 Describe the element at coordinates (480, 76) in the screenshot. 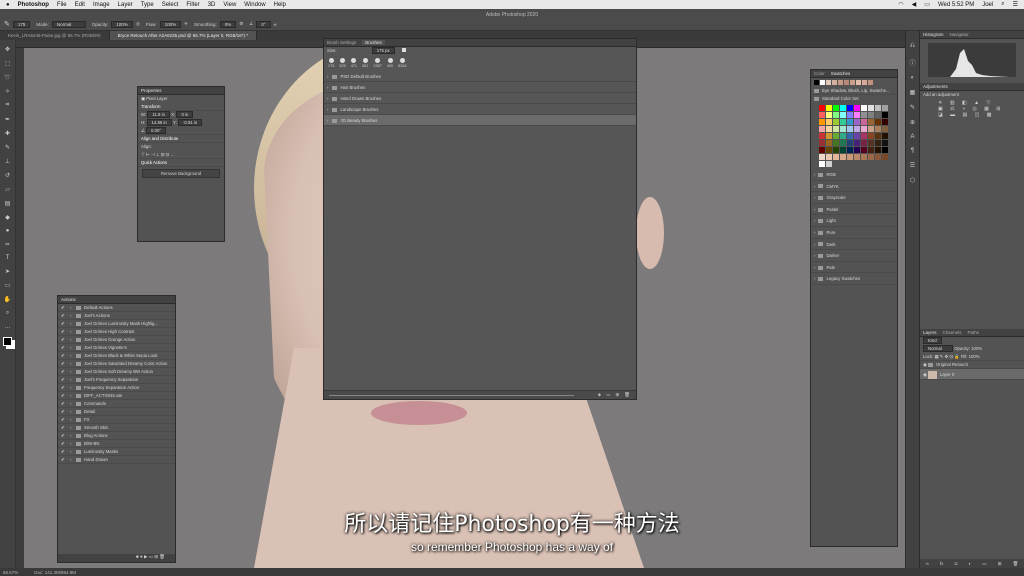

I see `brush-folder: › PSD Default Brushes` at that location.